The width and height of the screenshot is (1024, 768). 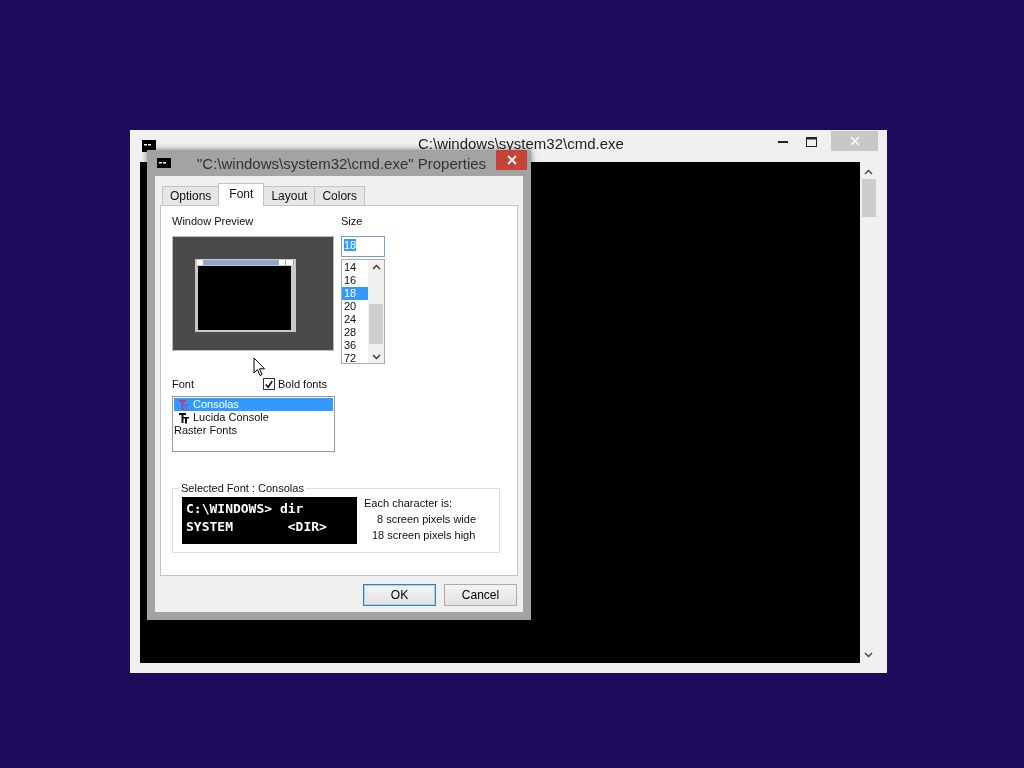 What do you see at coordinates (340, 195) in the screenshot?
I see `tab: Colors` at bounding box center [340, 195].